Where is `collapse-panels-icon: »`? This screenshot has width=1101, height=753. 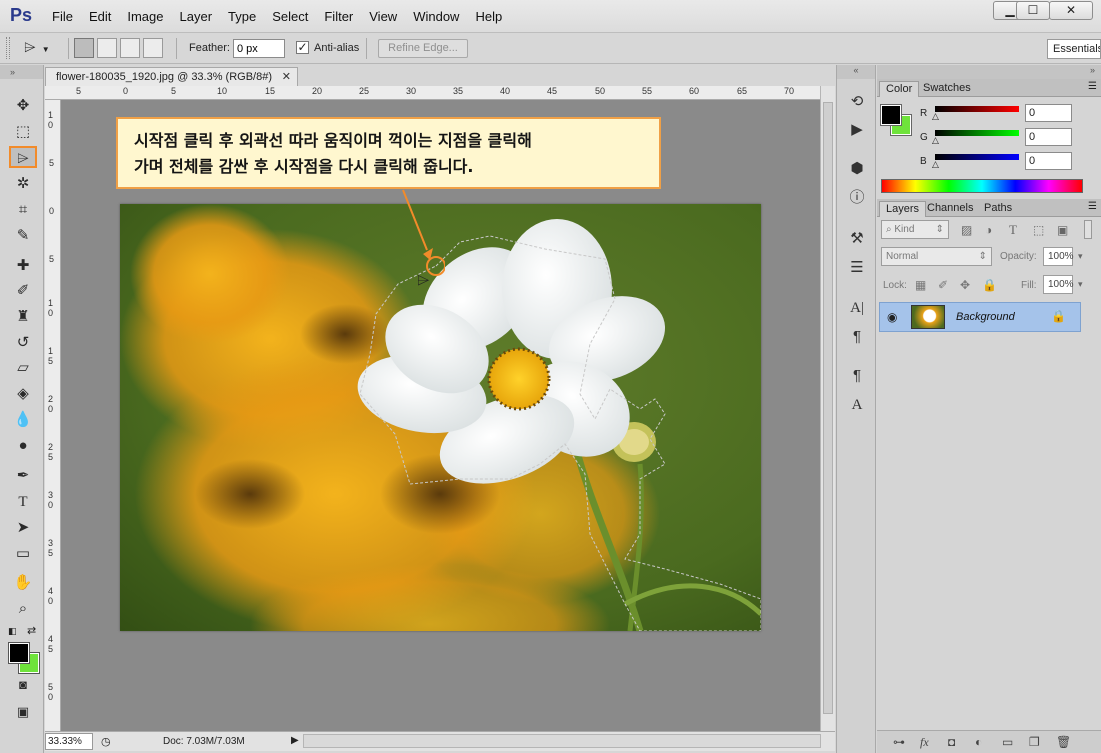 collapse-panels-icon: » is located at coordinates (989, 72).